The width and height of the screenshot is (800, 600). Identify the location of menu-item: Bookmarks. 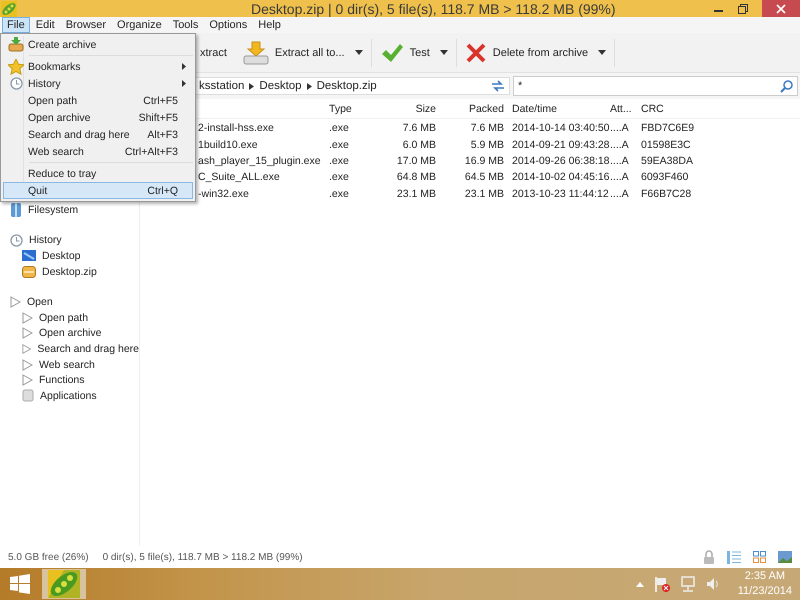
(98, 66).